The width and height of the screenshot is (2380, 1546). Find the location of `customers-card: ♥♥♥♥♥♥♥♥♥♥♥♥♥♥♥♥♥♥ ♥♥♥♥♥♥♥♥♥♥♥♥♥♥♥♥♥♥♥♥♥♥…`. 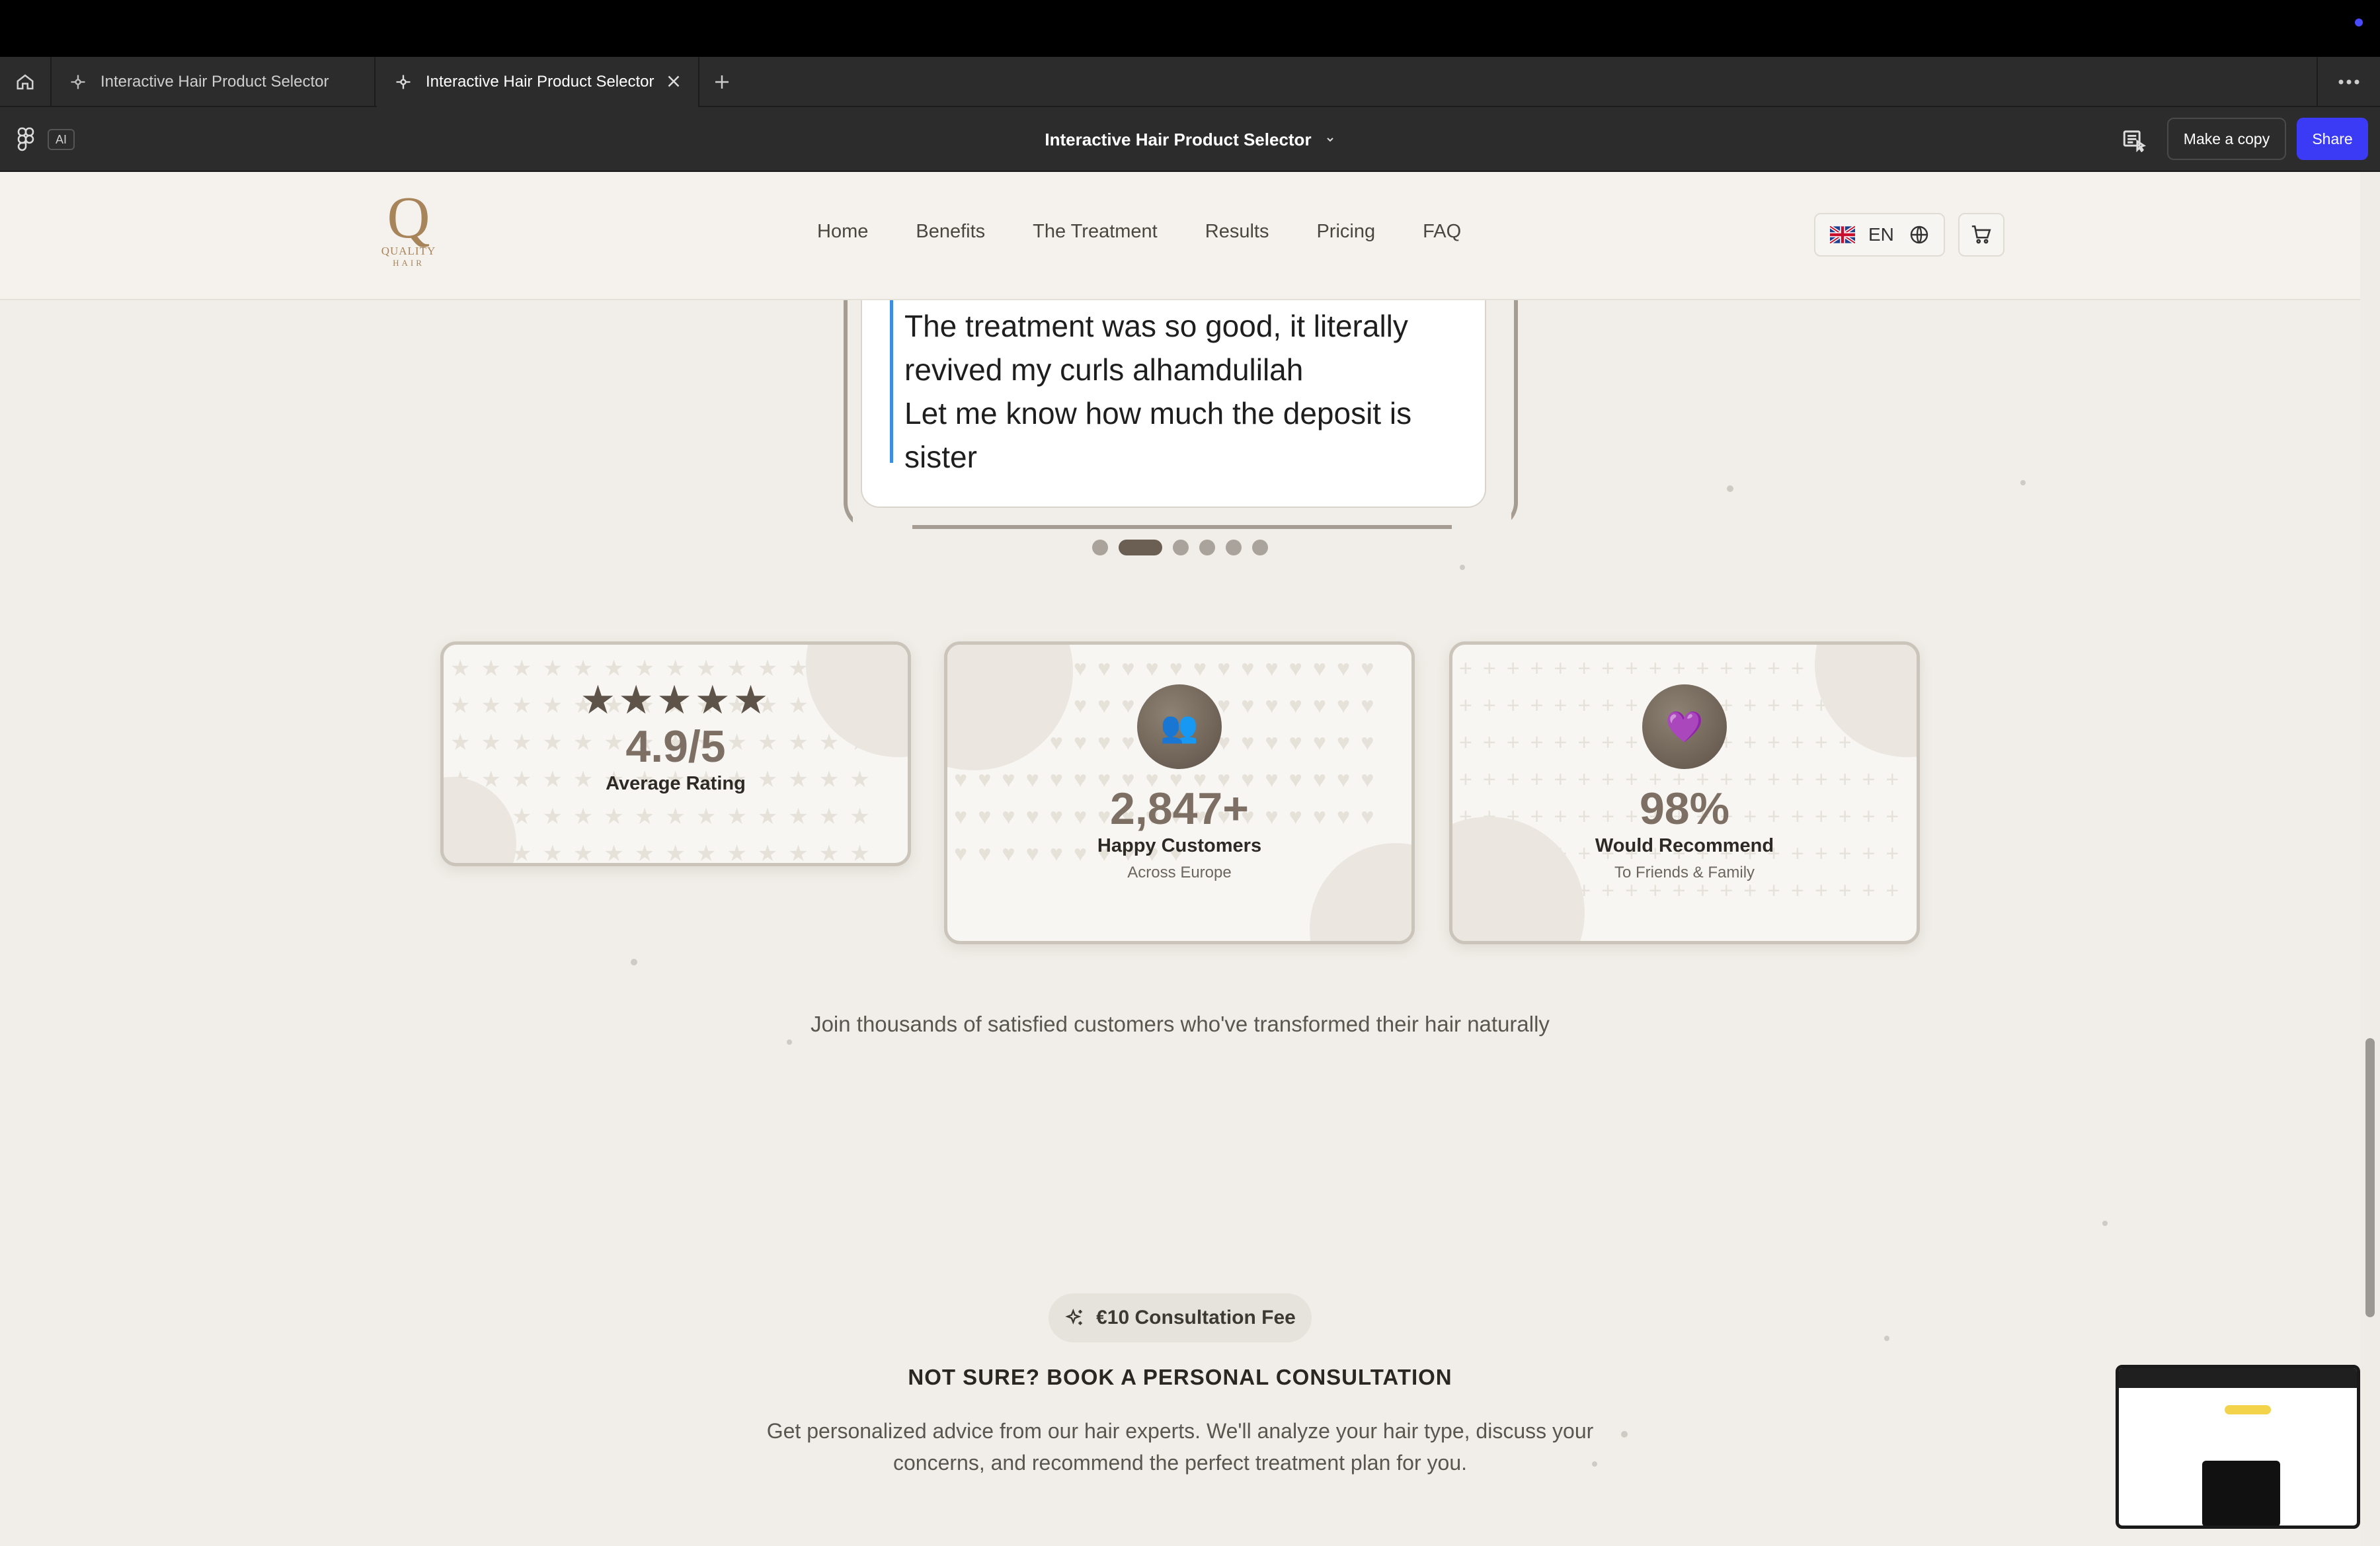

customers-card: ♥♥♥♥♥♥♥♥♥♥♥♥♥♥♥♥♥♥ ♥♥♥♥♥♥♥♥♥♥♥♥♥♥♥♥♥♥♥♥♥♥… is located at coordinates (1179, 792).